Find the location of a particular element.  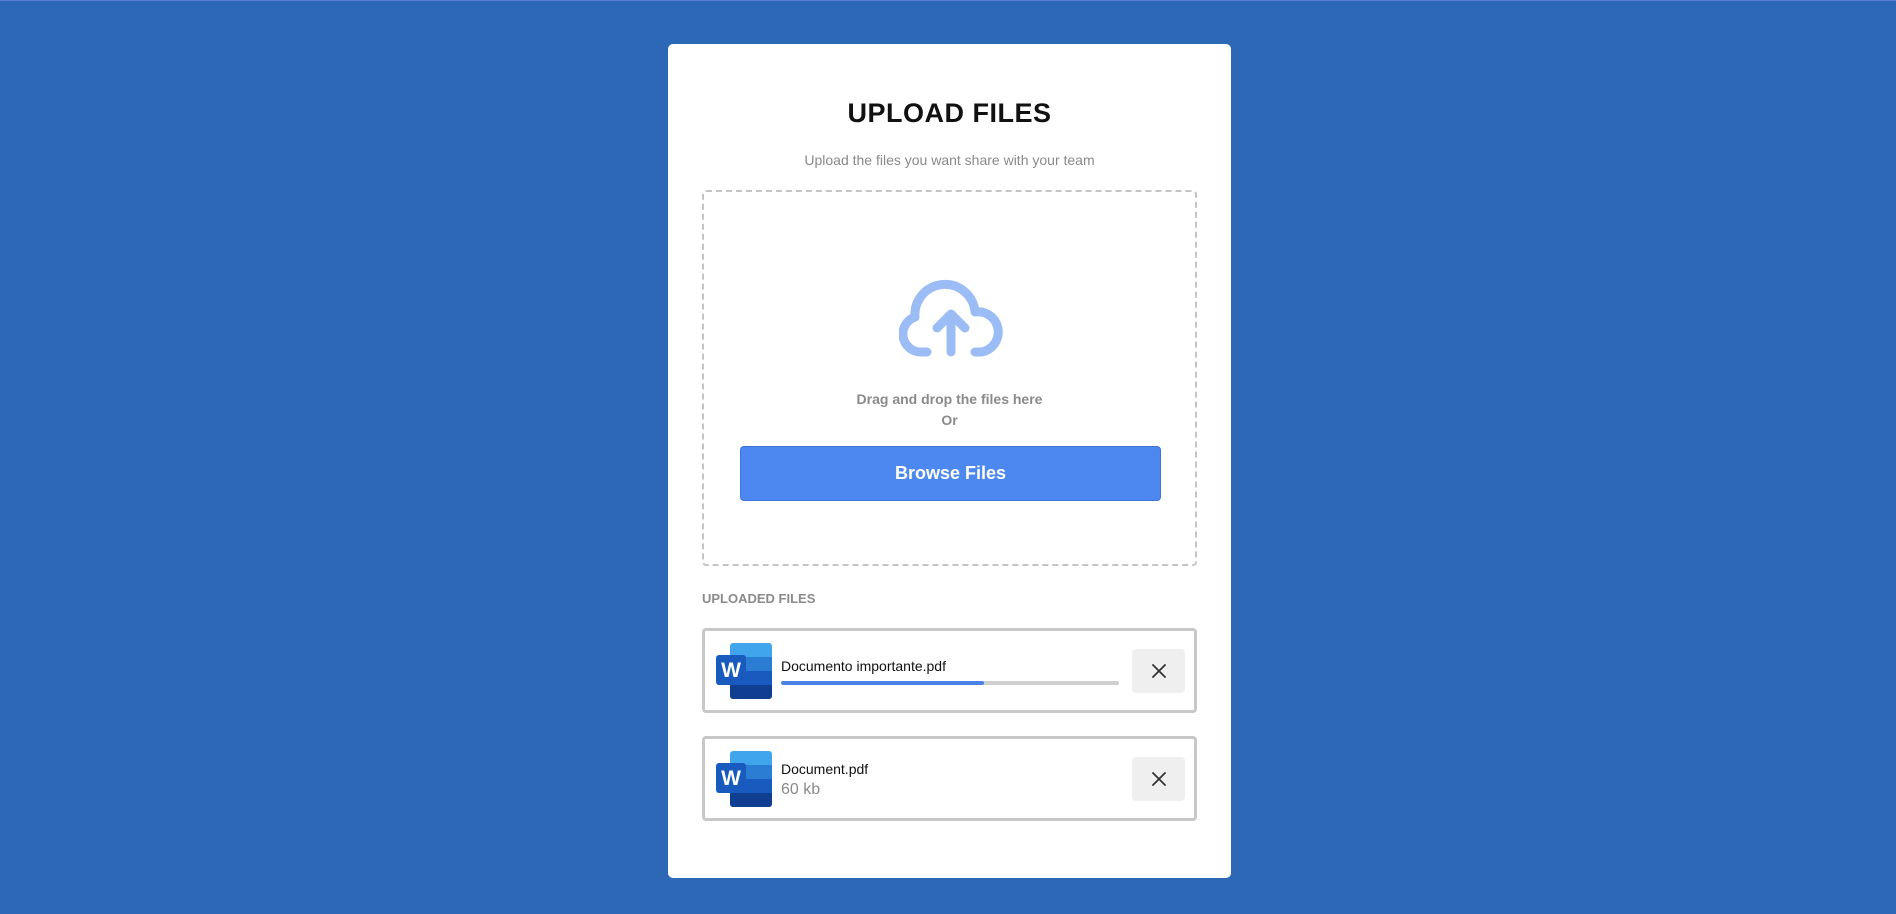

top-border is located at coordinates (948, 0).